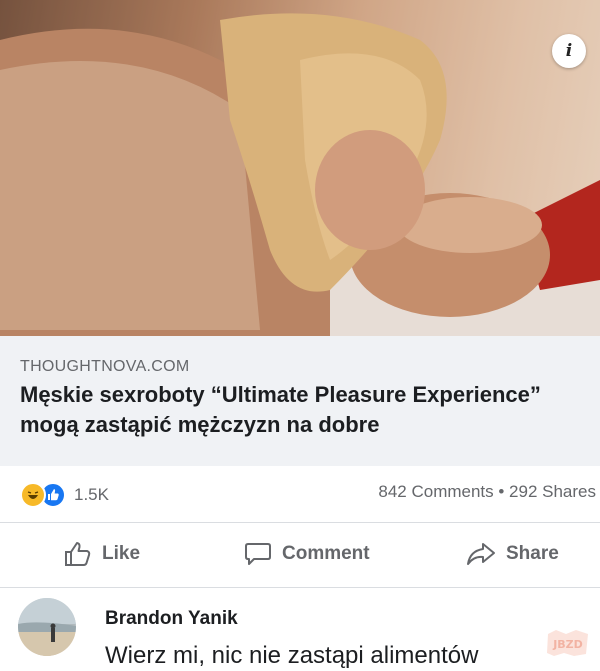  I want to click on comment-label: Comment, so click(326, 553).